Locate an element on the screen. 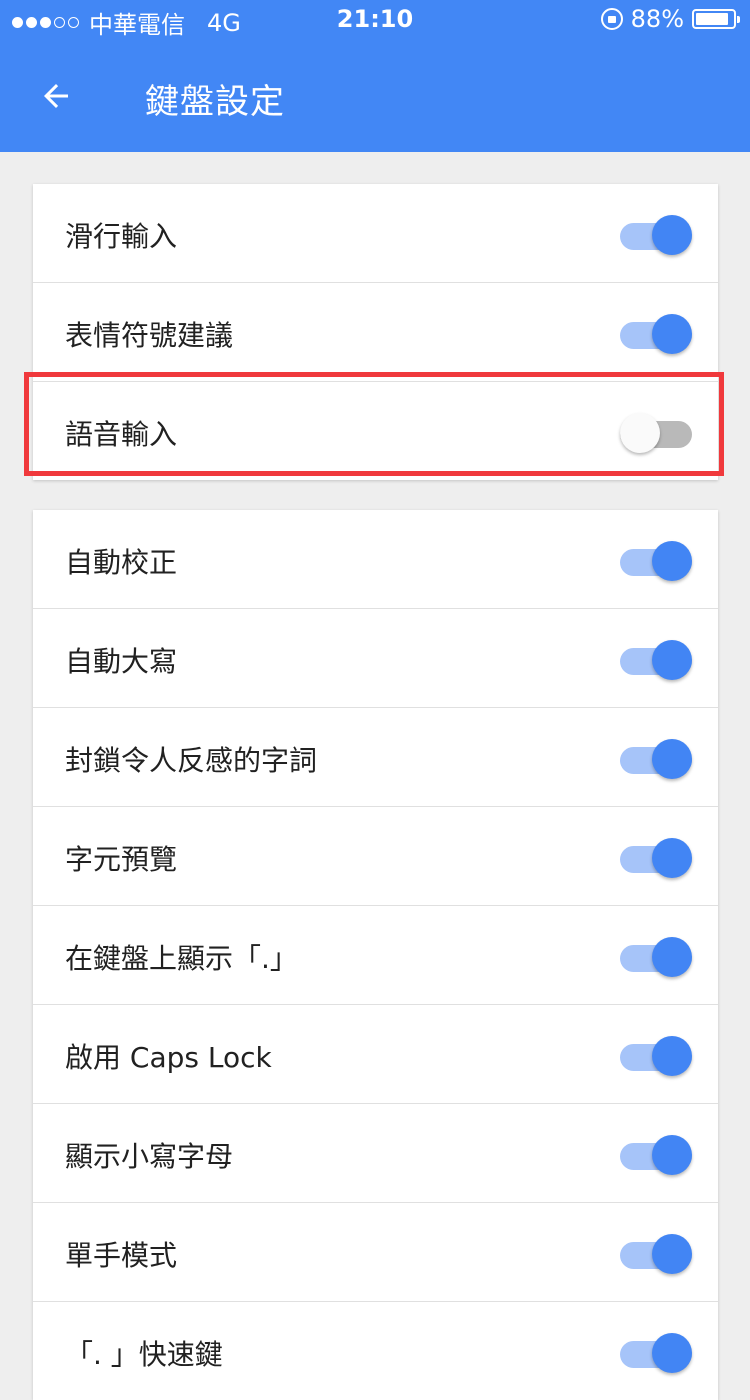 This screenshot has width=750, height=1400. setting-row-block-offensive-words: 封鎖令人反感的字詞 is located at coordinates (375, 757).